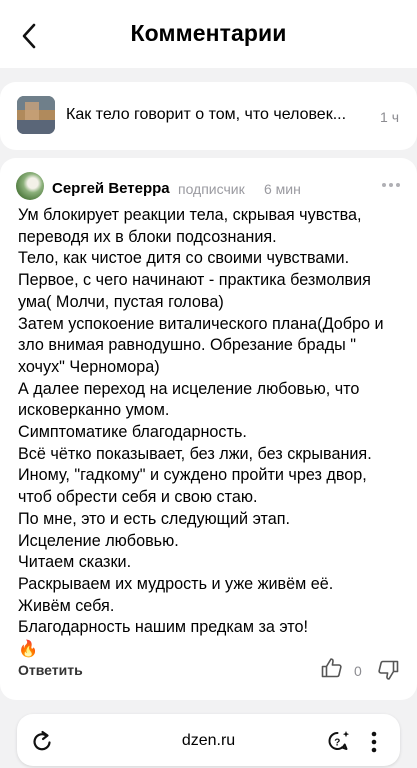 This screenshot has height=768, width=417. Describe the element at coordinates (147, 236) in the screenshot. I see `comment-line: переводя их в блоки подсознания.` at that location.